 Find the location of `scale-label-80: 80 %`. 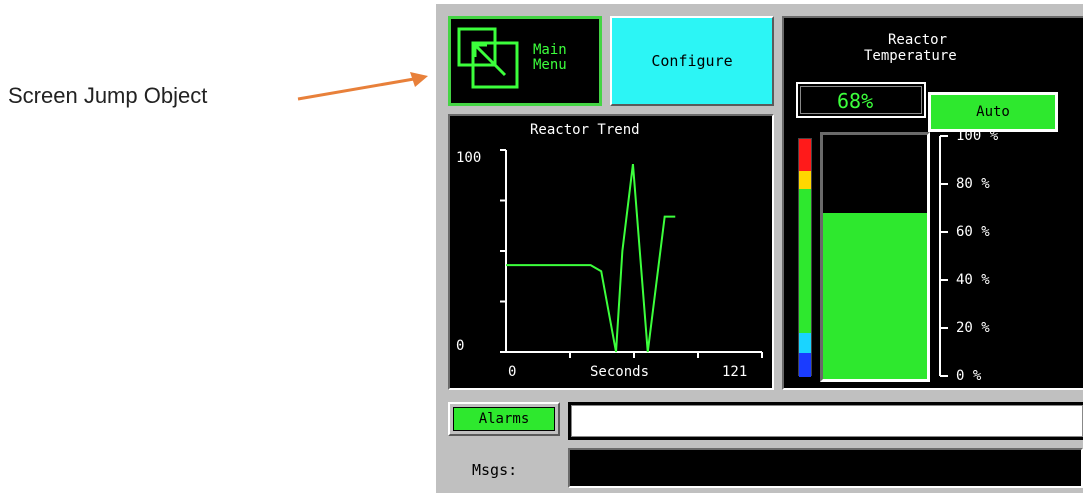

scale-label-80: 80 % is located at coordinates (973, 184).